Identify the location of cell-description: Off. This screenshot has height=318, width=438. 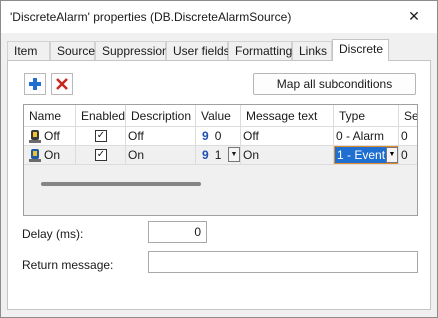
(161, 136).